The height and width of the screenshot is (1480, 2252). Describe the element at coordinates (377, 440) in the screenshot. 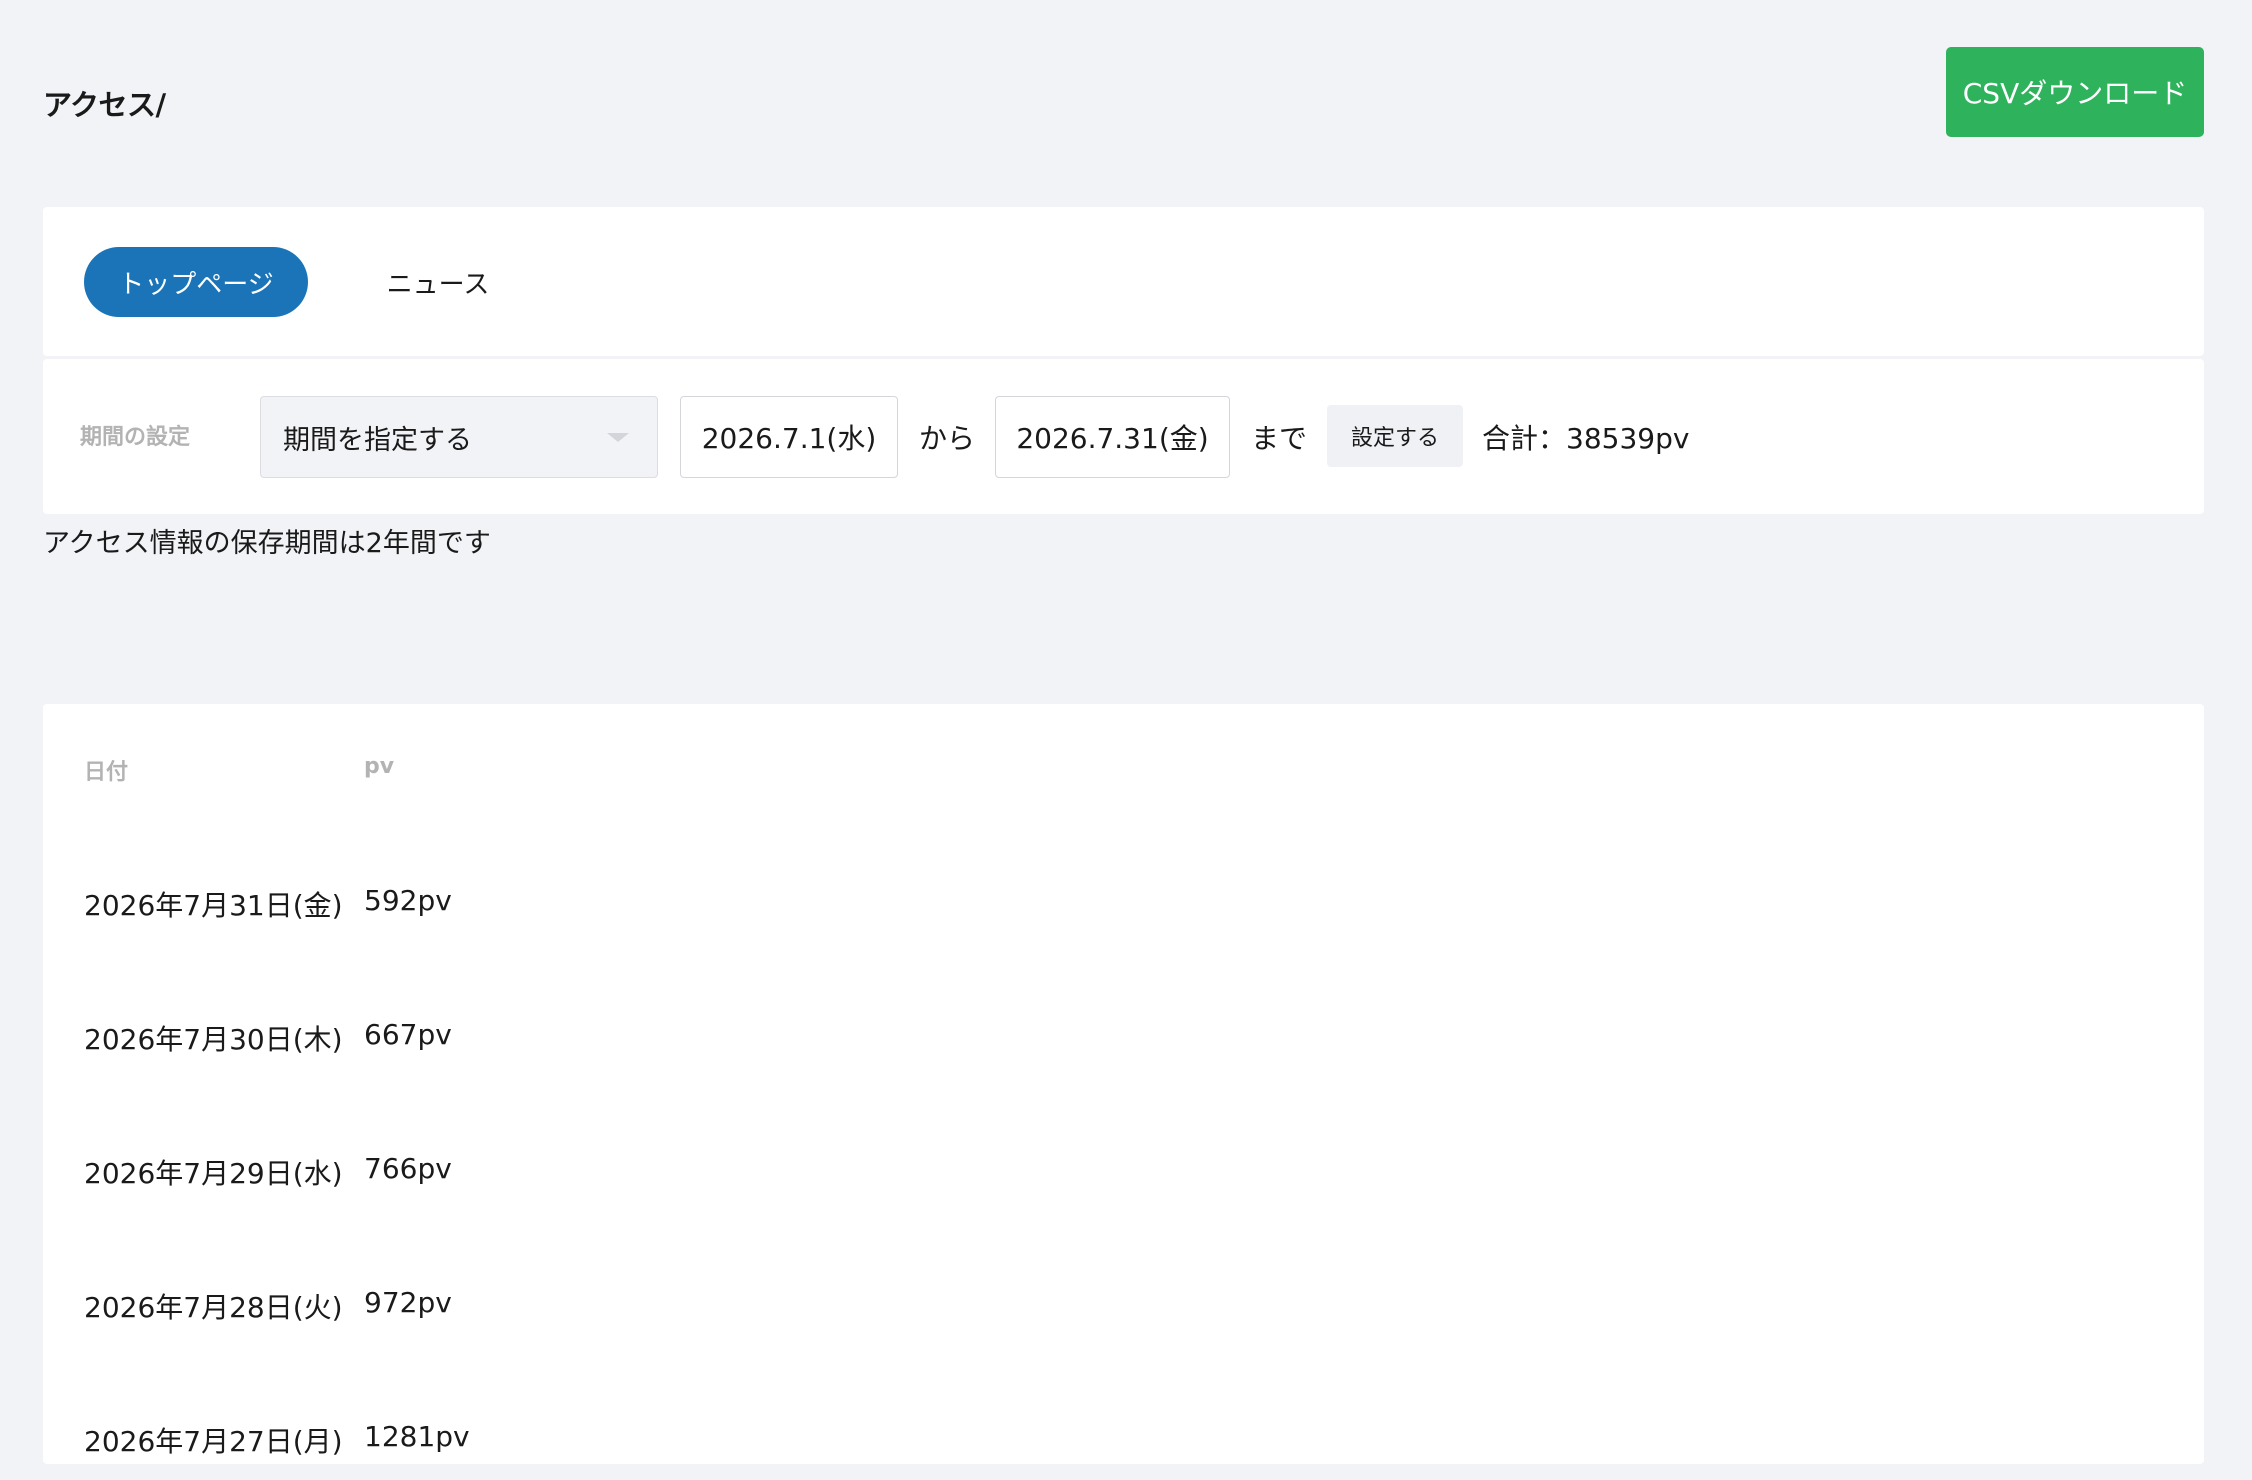

I see `period-mode-value: 期間を指定する` at that location.